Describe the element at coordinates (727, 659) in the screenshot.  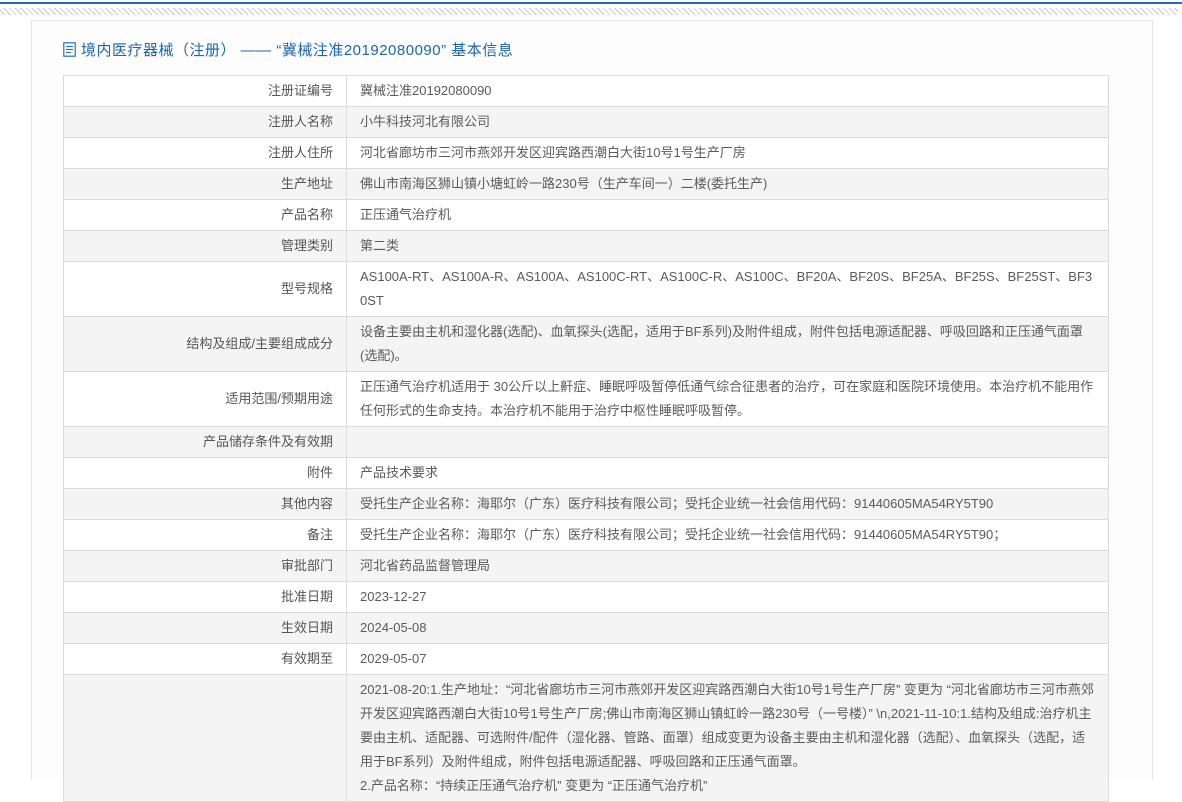
I see `row-value-cell: 2029-05-07` at that location.